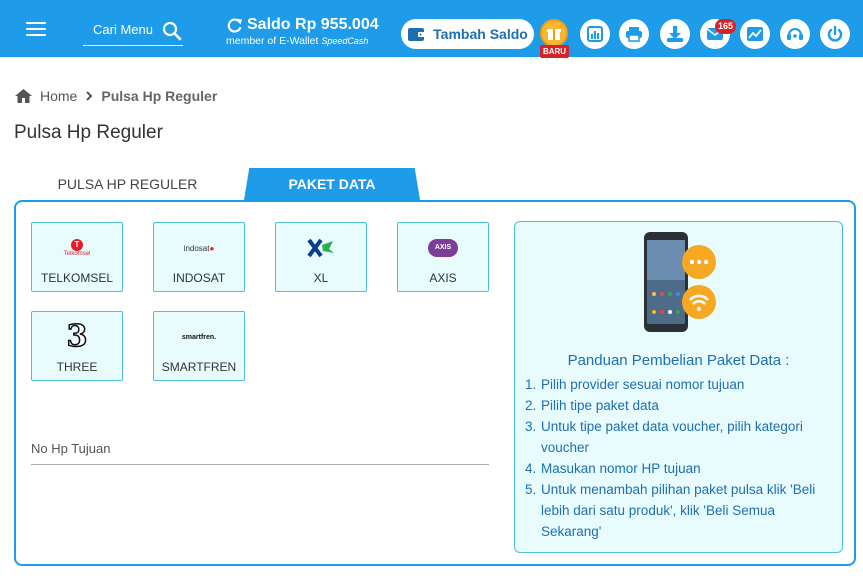 This screenshot has width=863, height=579. I want to click on guide-title: Panduan Pembelian Paket Data :, so click(678, 360).